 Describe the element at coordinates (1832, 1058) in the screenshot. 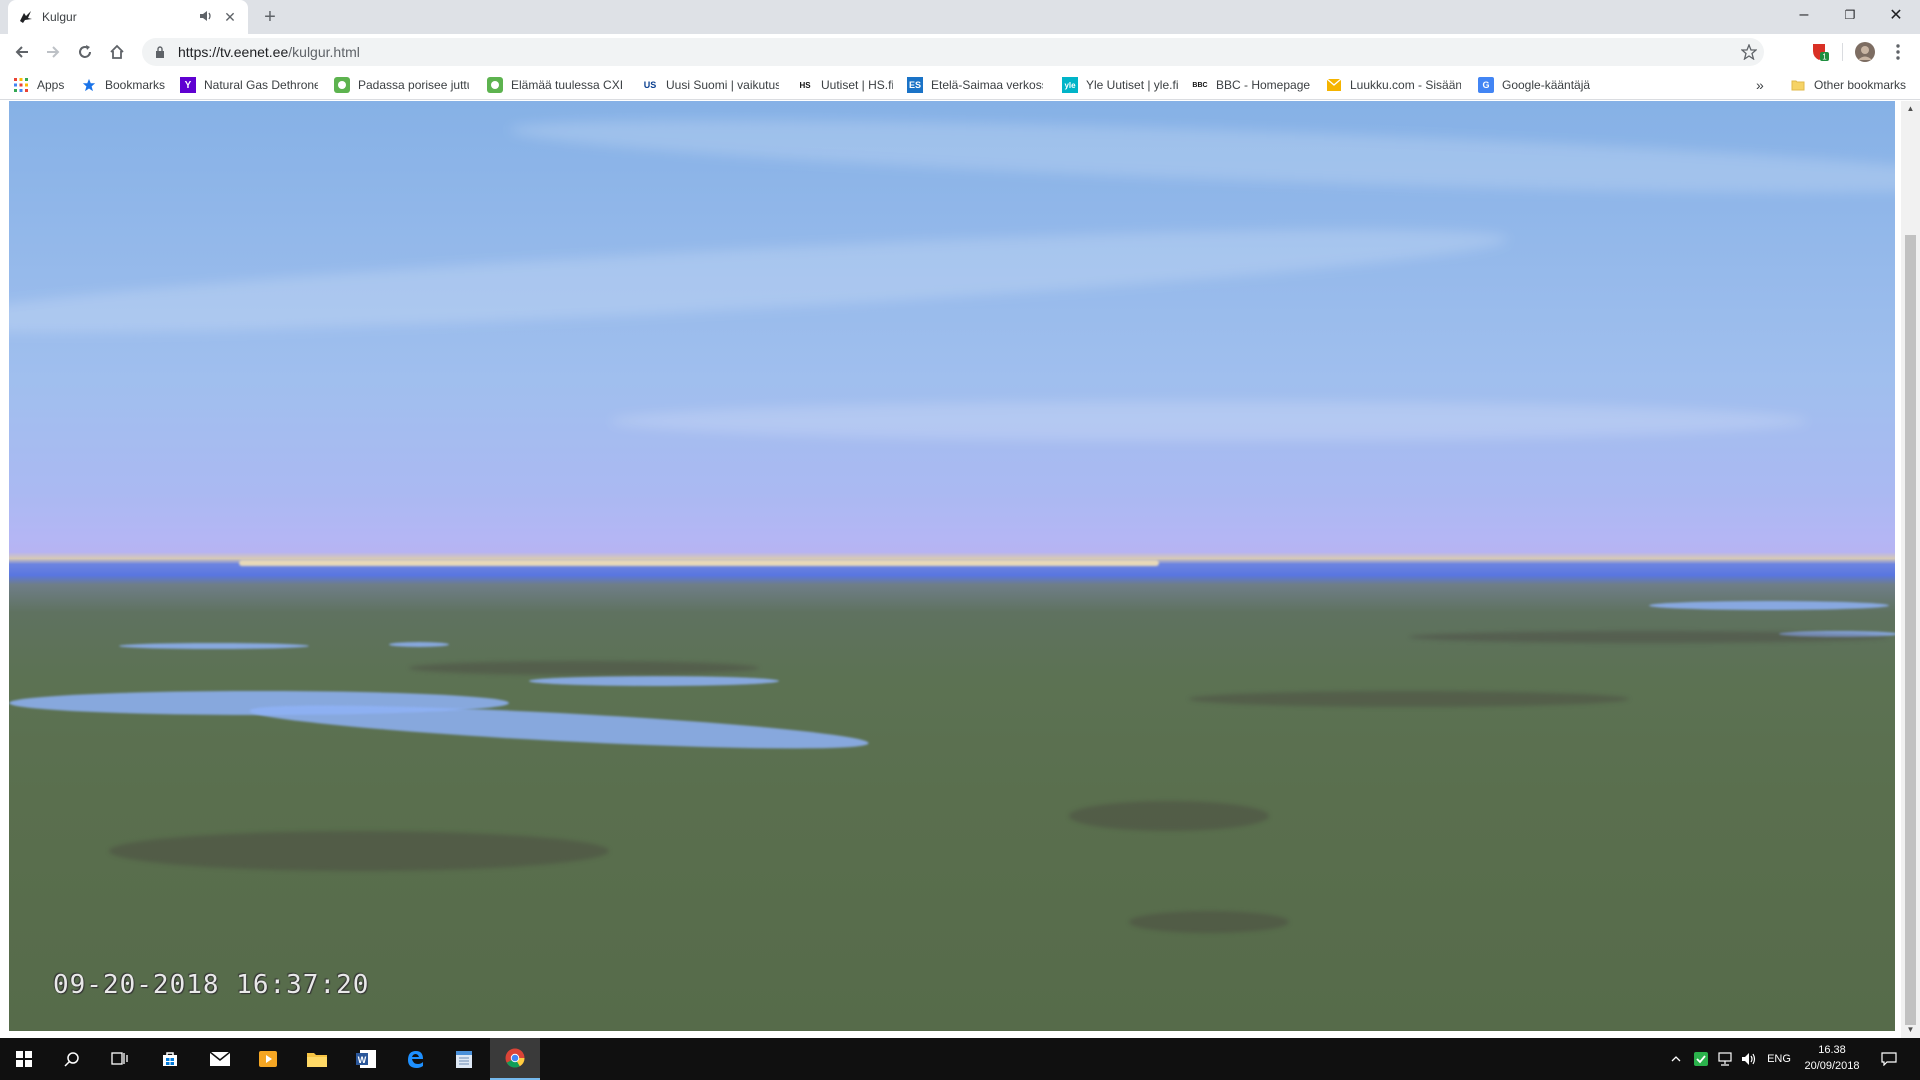

I see `taskbar-clock: 16.38 20/09/2018` at that location.